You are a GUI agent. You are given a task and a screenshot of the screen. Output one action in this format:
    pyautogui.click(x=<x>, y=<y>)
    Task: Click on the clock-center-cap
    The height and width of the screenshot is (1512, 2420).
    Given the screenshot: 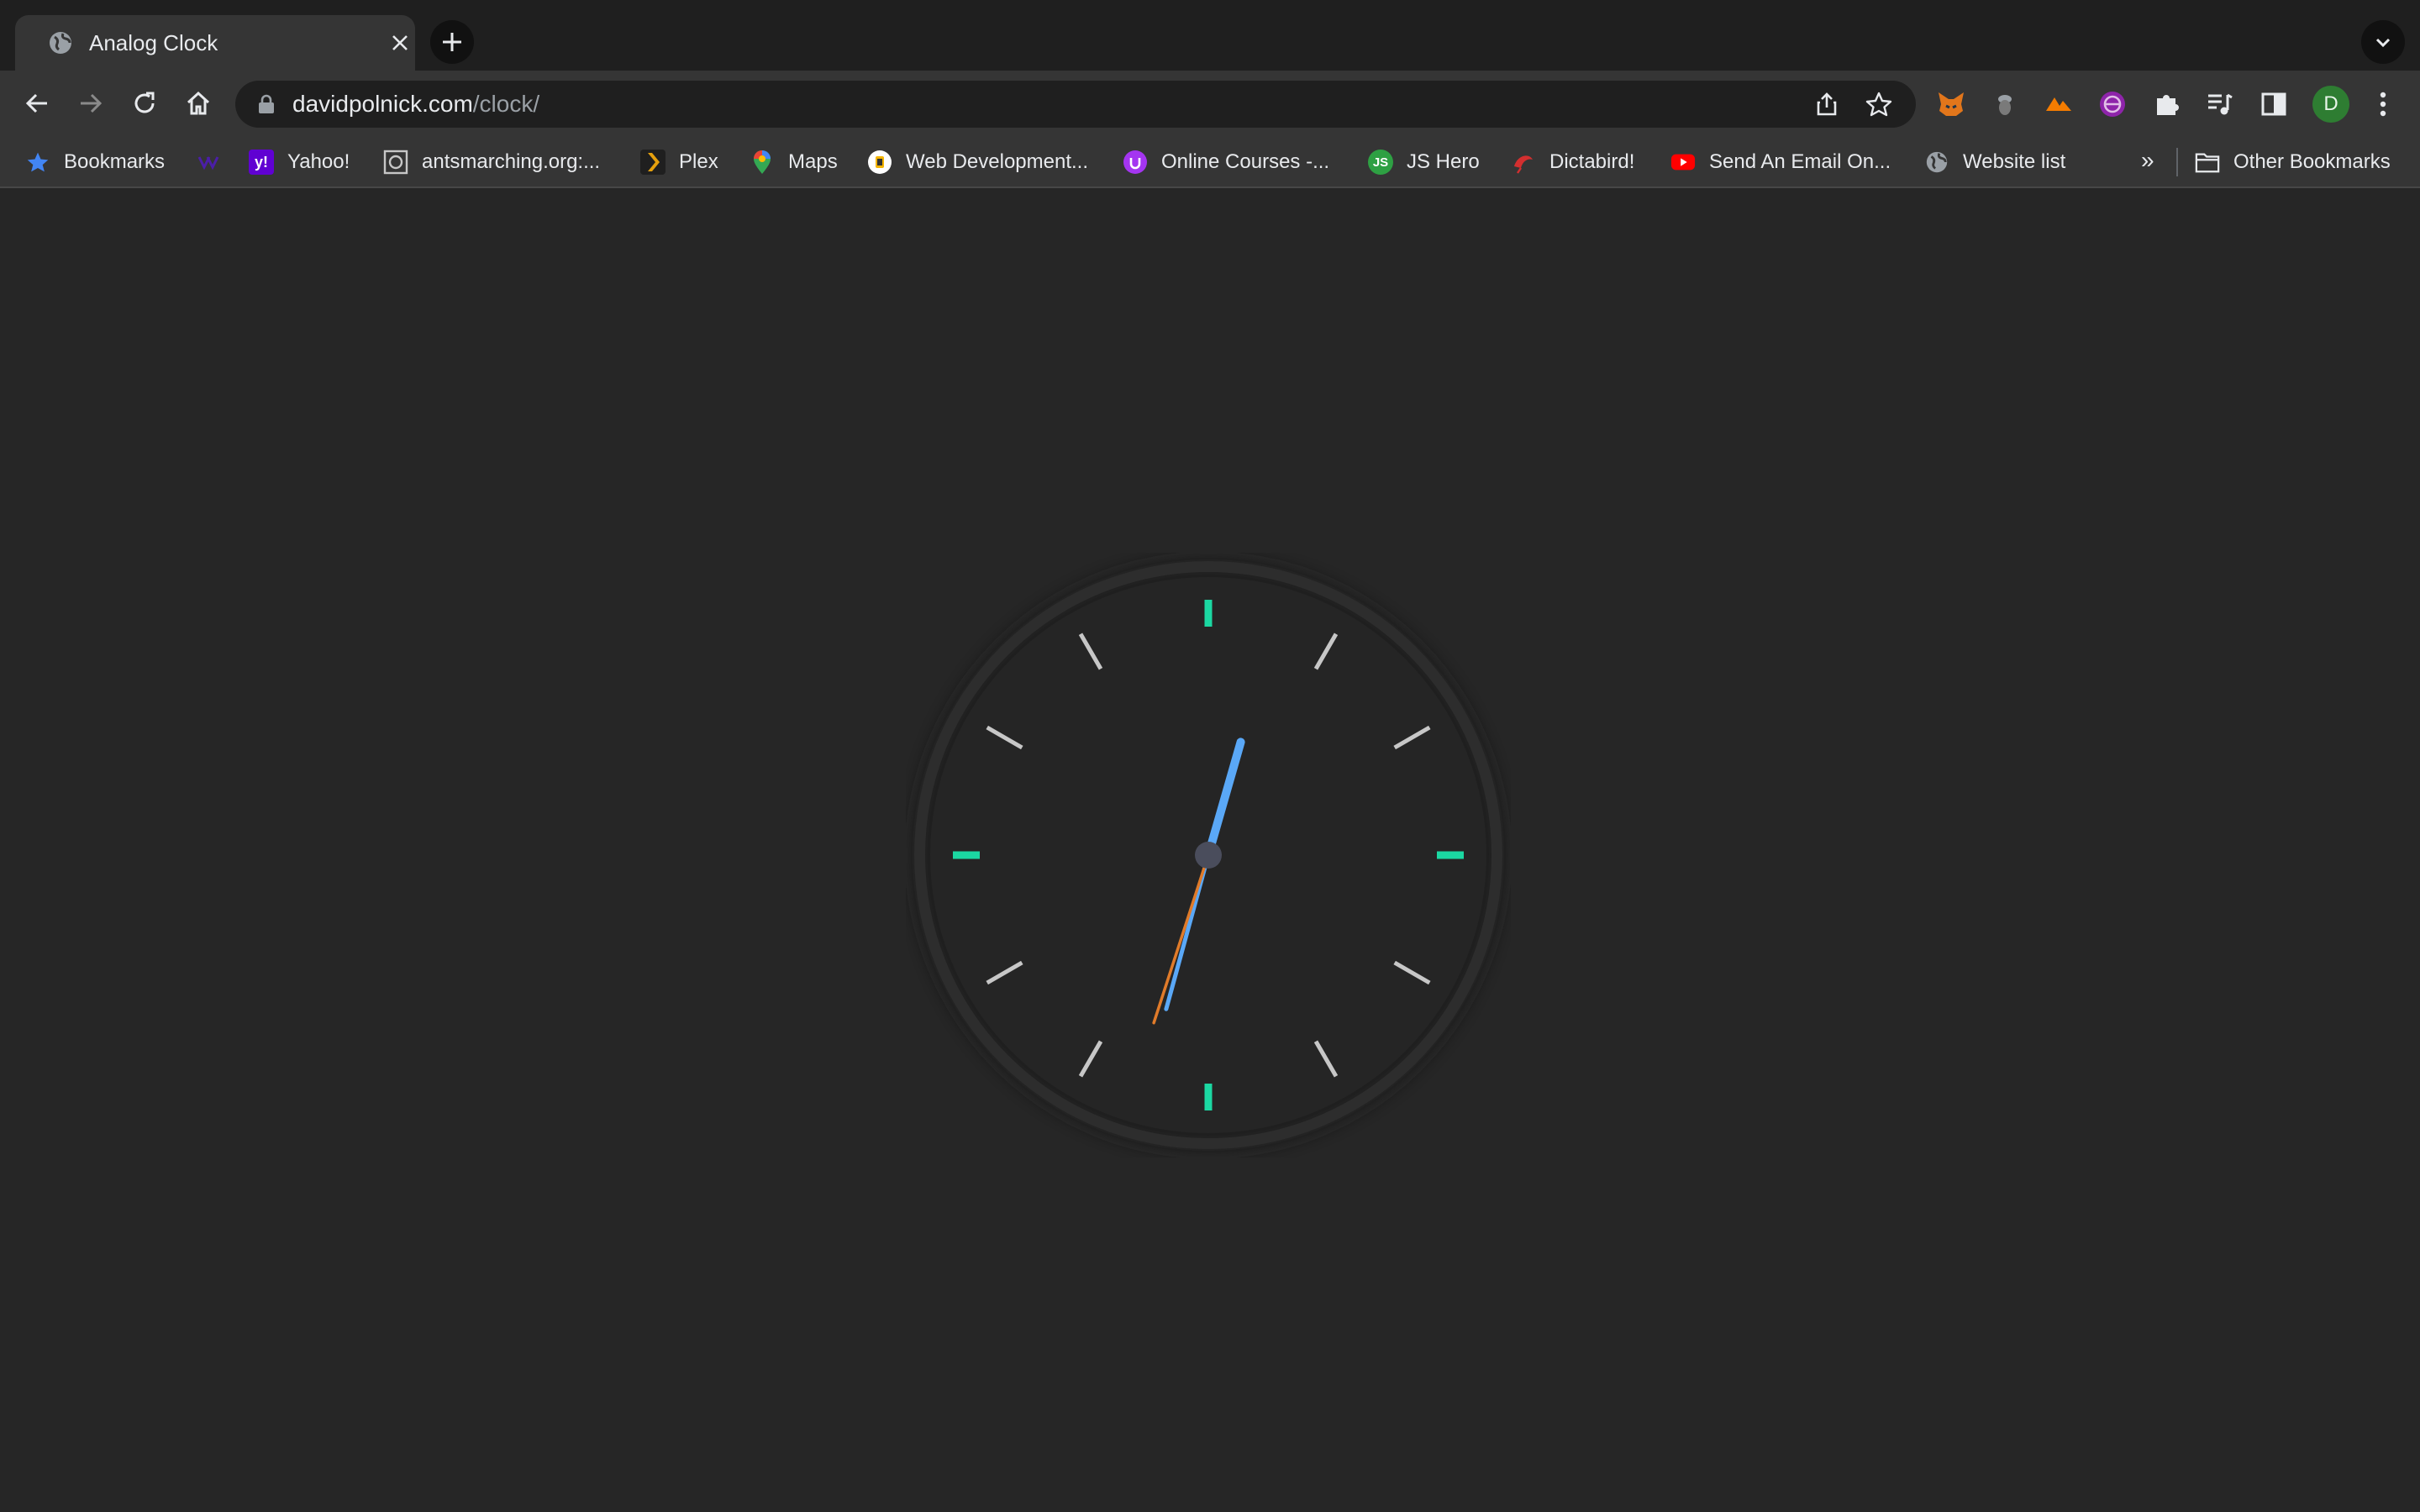 What is the action you would take?
    pyautogui.click(x=1208, y=855)
    